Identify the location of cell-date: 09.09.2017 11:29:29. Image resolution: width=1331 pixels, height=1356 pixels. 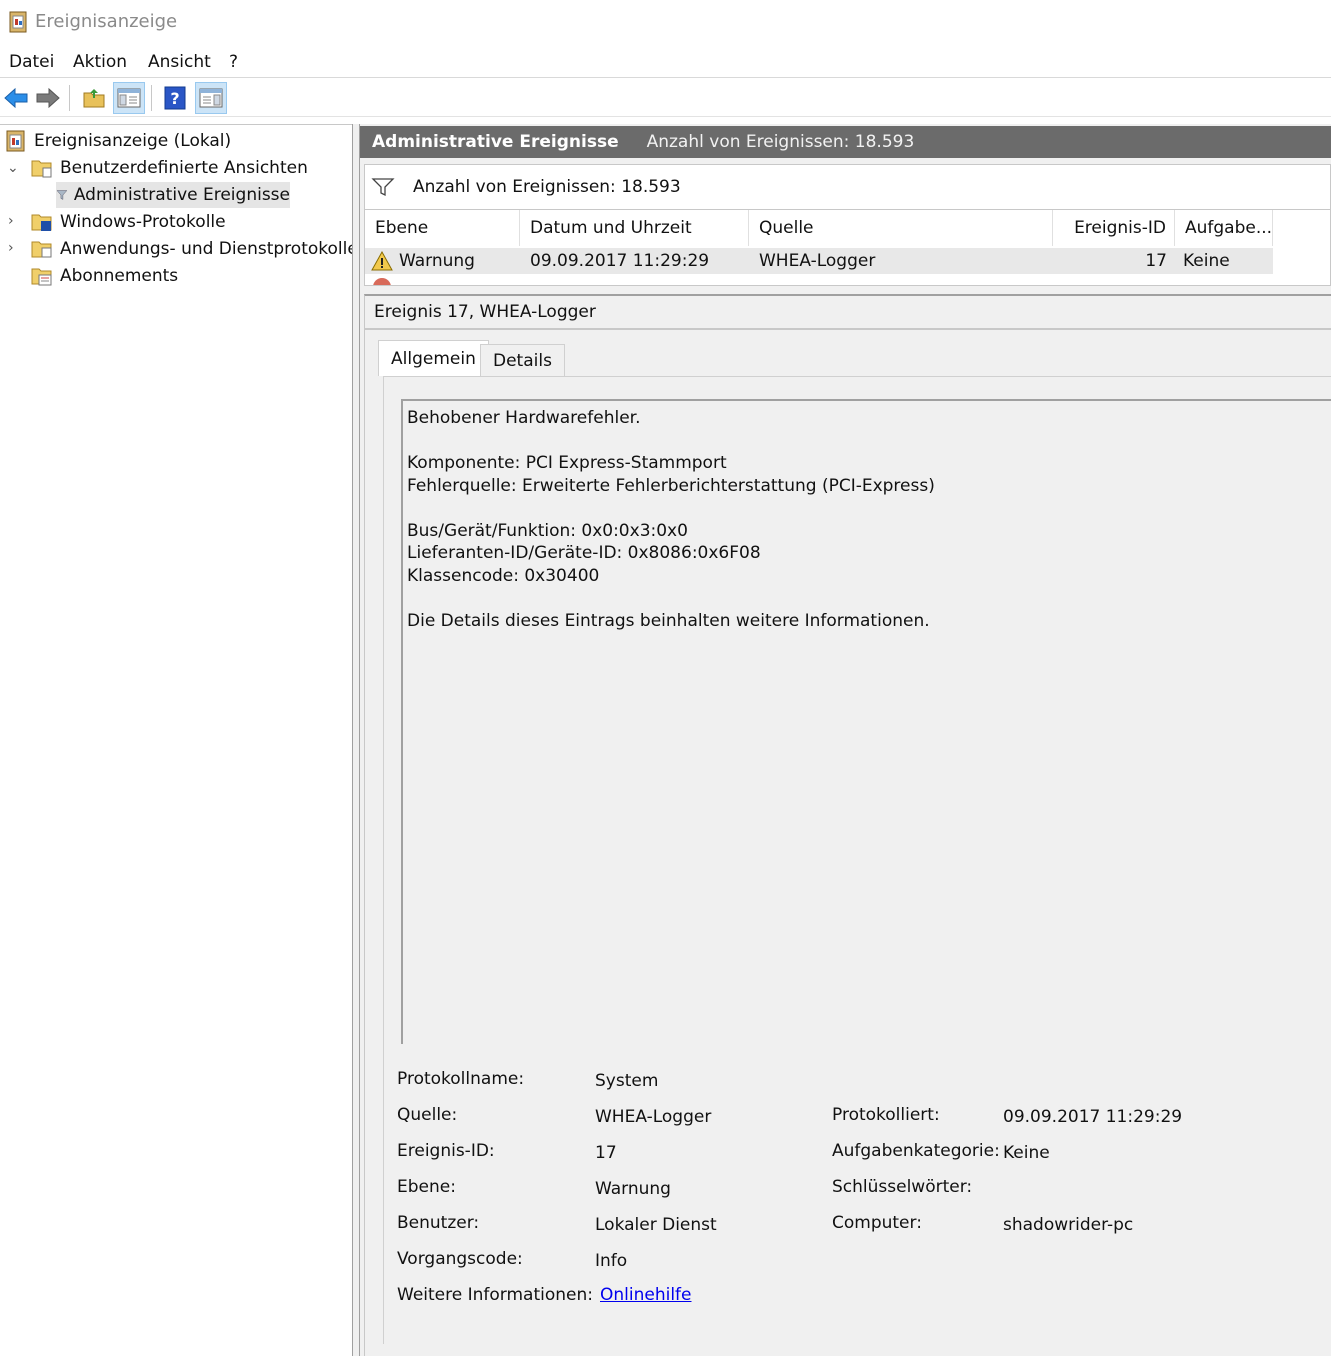
(620, 261).